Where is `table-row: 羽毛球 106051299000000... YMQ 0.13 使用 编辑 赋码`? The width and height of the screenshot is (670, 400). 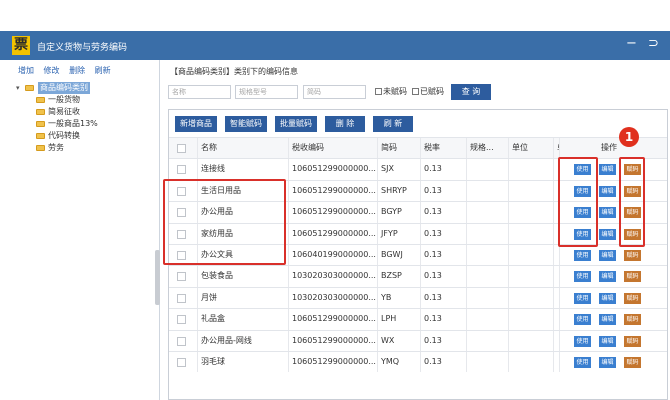 table-row: 羽毛球 106051299000000... YMQ 0.13 使用 编辑 赋码 is located at coordinates (418, 361).